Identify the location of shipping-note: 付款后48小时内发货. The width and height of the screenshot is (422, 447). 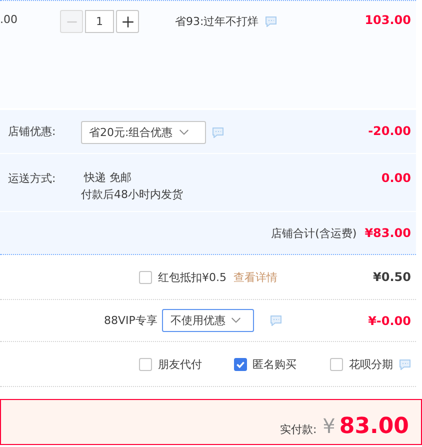
(132, 194).